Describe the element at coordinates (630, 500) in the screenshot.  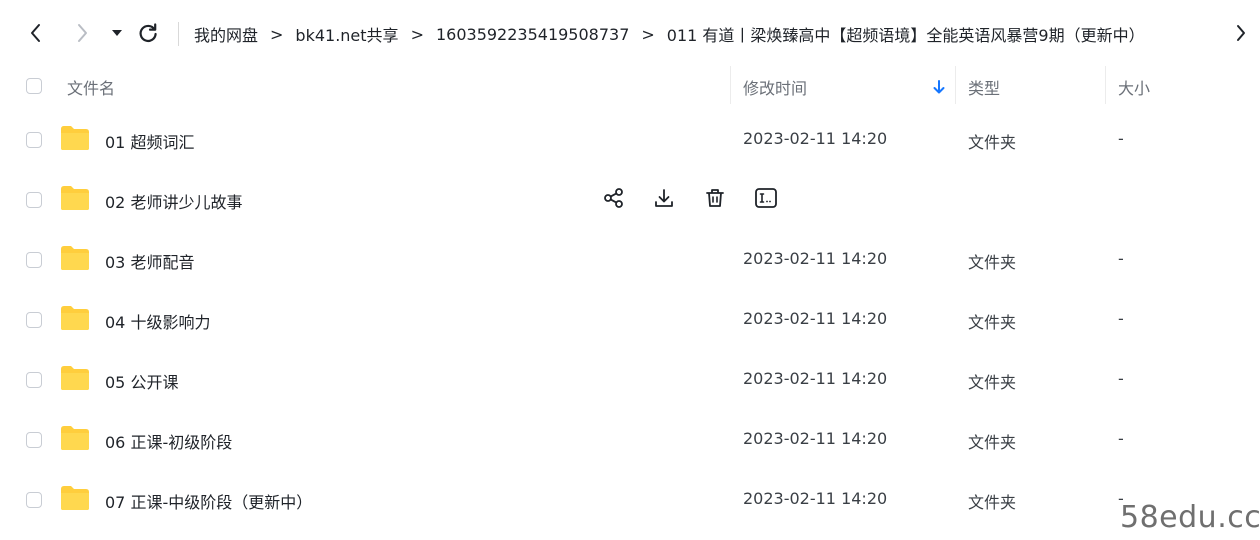
I see `table-row: 07 正课-中级阶段（更新中） 2023-02-11 14:20 文件夹 -` at that location.